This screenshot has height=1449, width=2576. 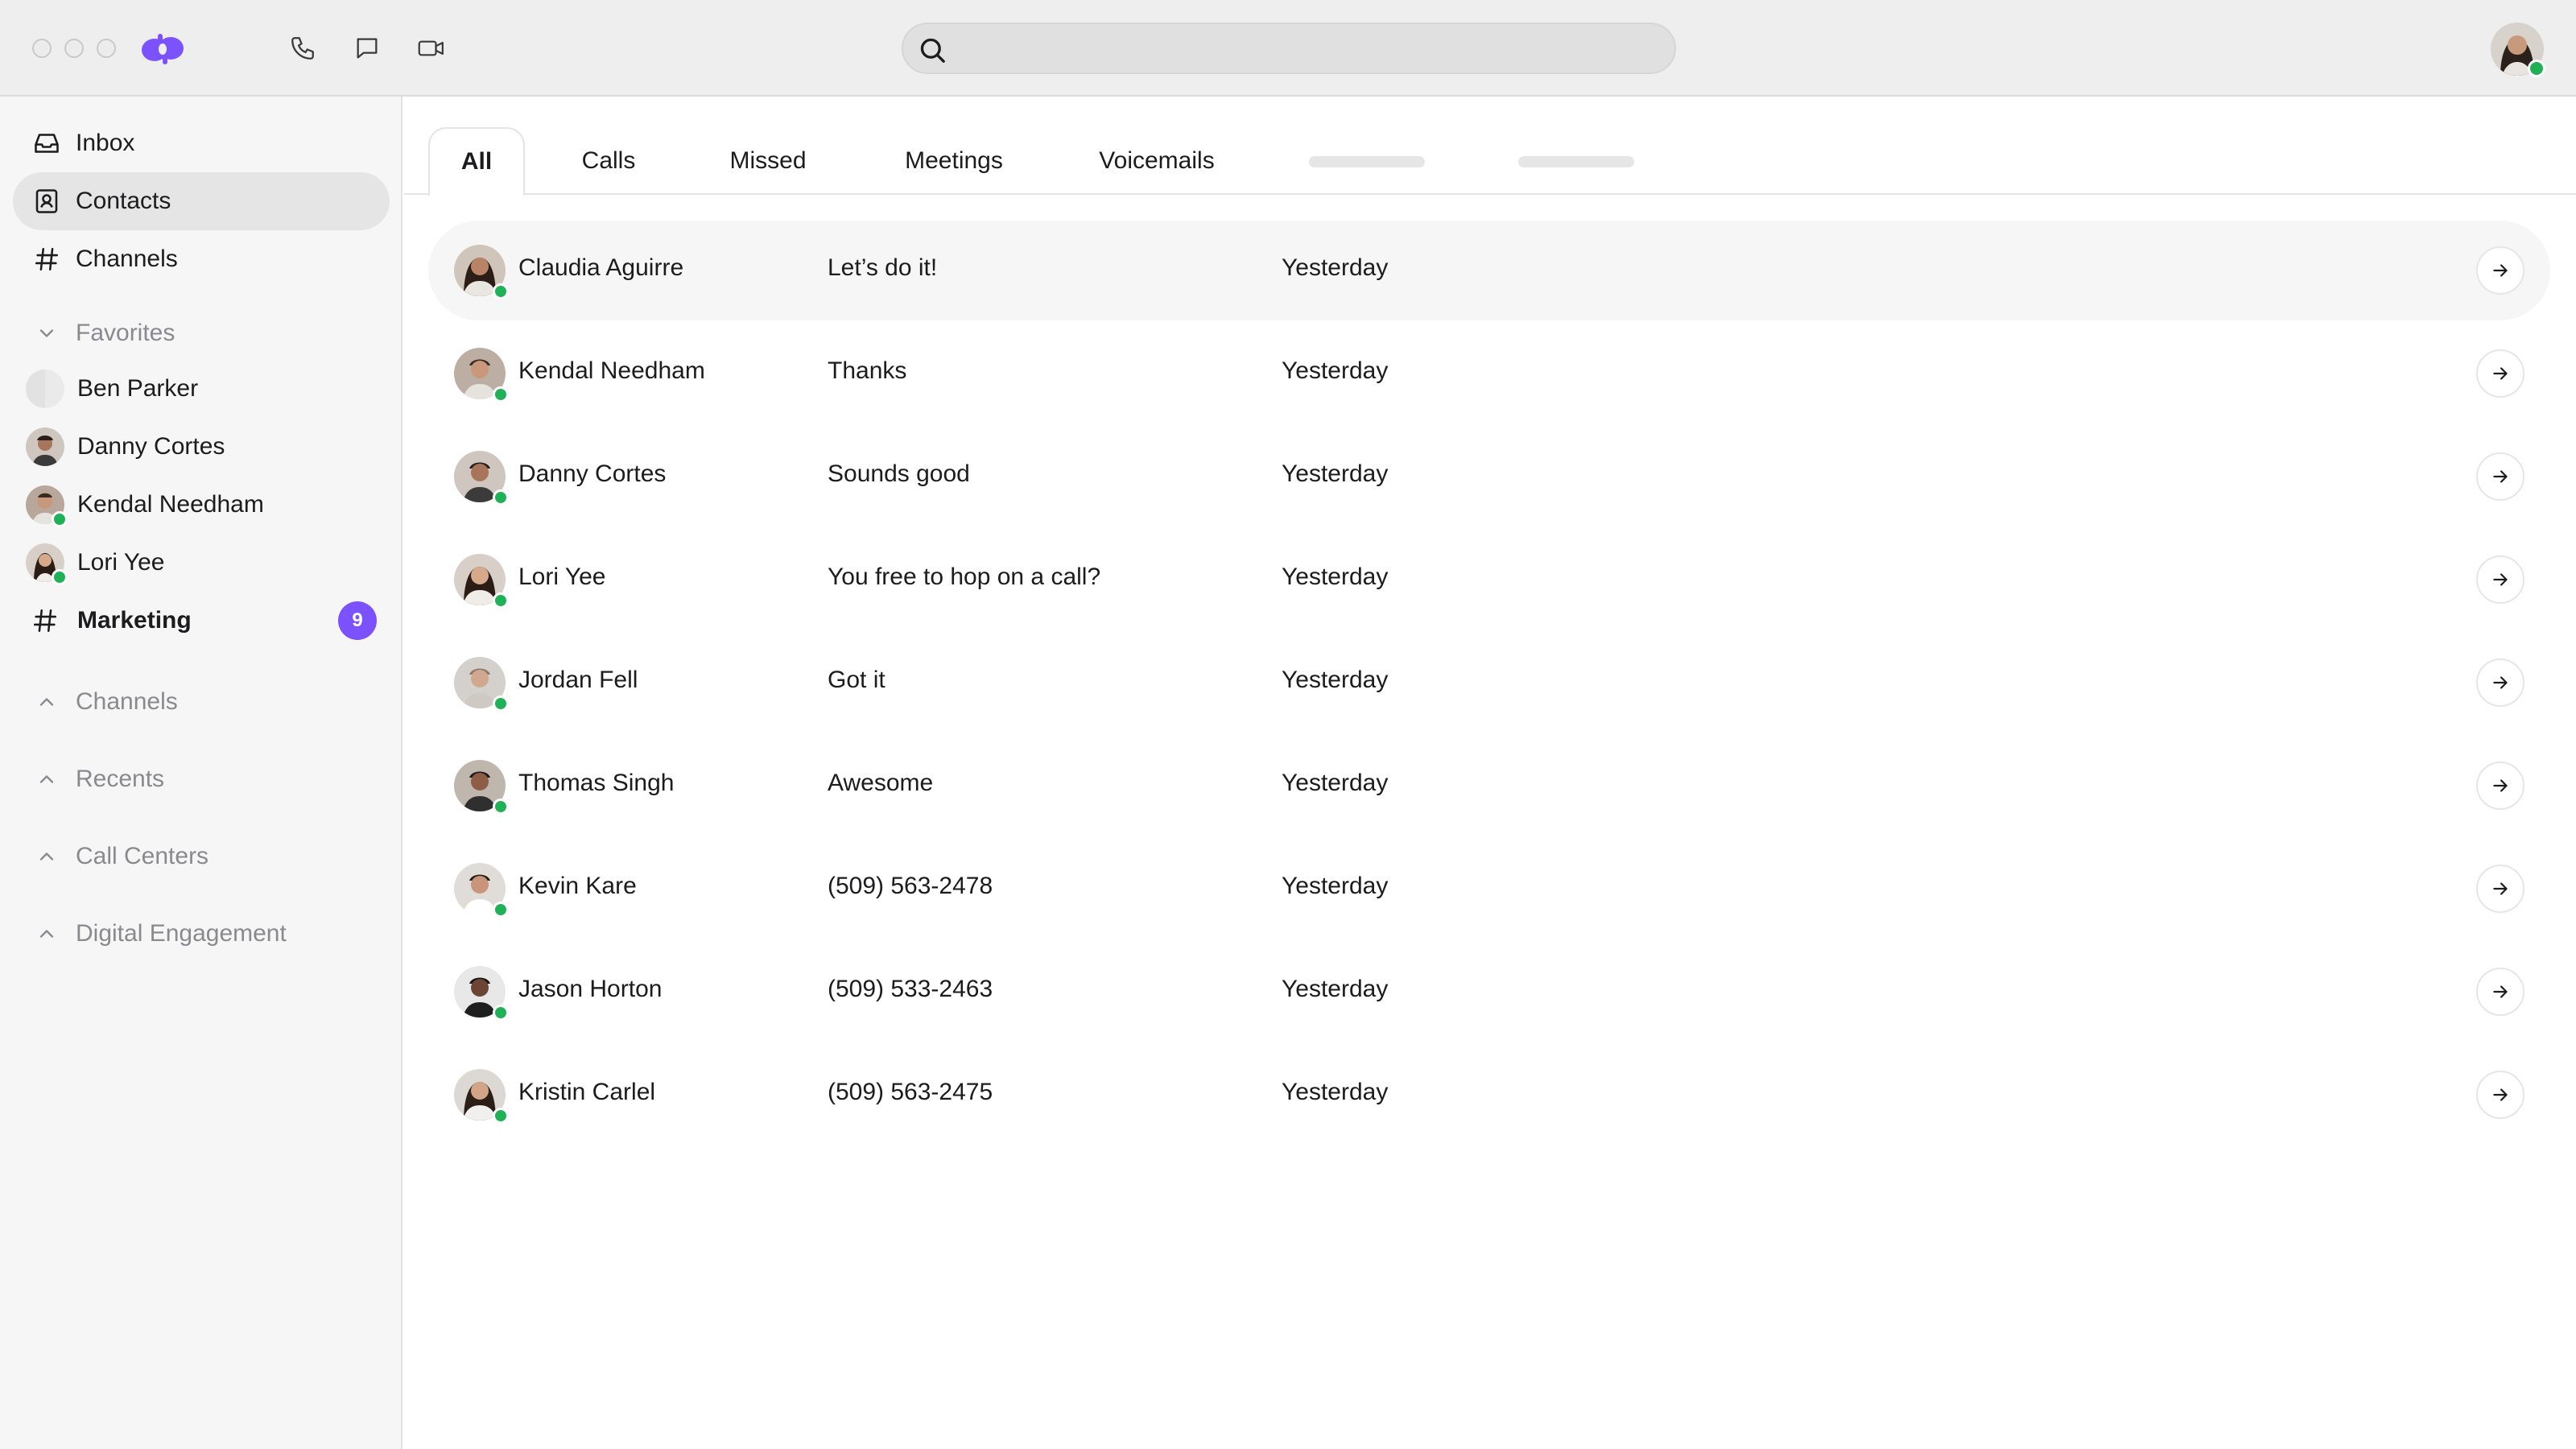 What do you see at coordinates (302, 48) in the screenshot?
I see `phone-icon` at bounding box center [302, 48].